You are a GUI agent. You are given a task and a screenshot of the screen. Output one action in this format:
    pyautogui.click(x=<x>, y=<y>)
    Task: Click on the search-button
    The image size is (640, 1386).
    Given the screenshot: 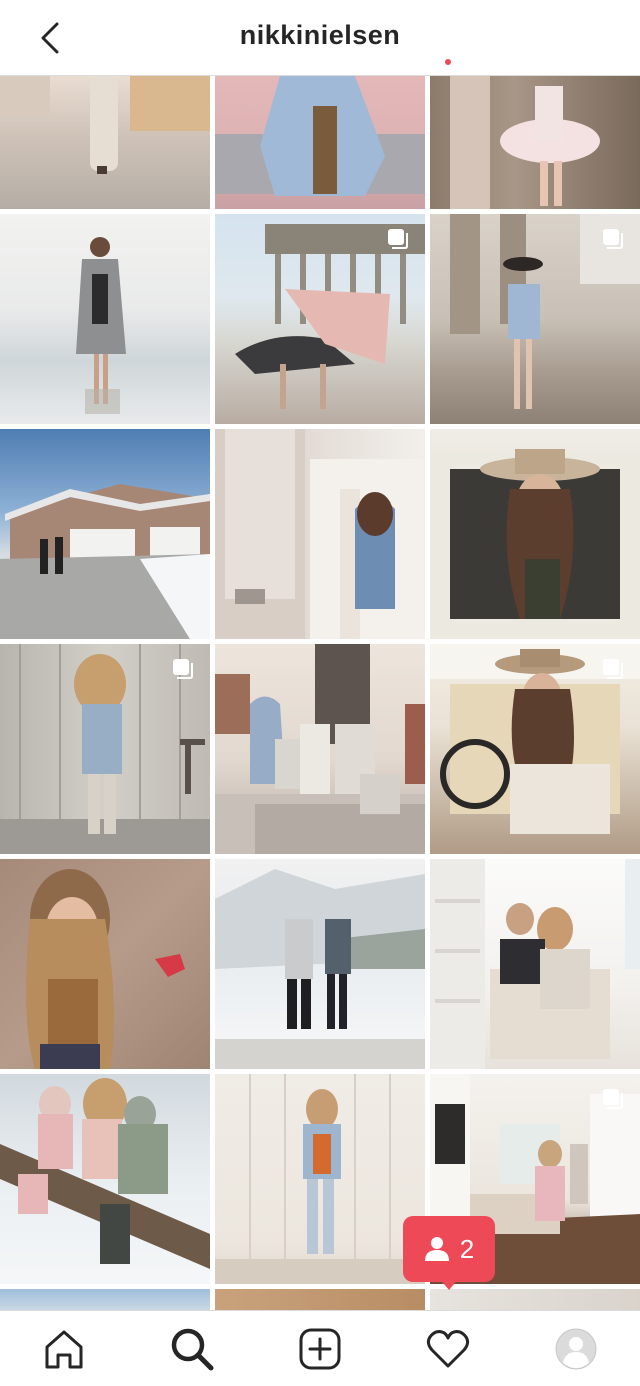 What is the action you would take?
    pyautogui.click(x=192, y=1349)
    